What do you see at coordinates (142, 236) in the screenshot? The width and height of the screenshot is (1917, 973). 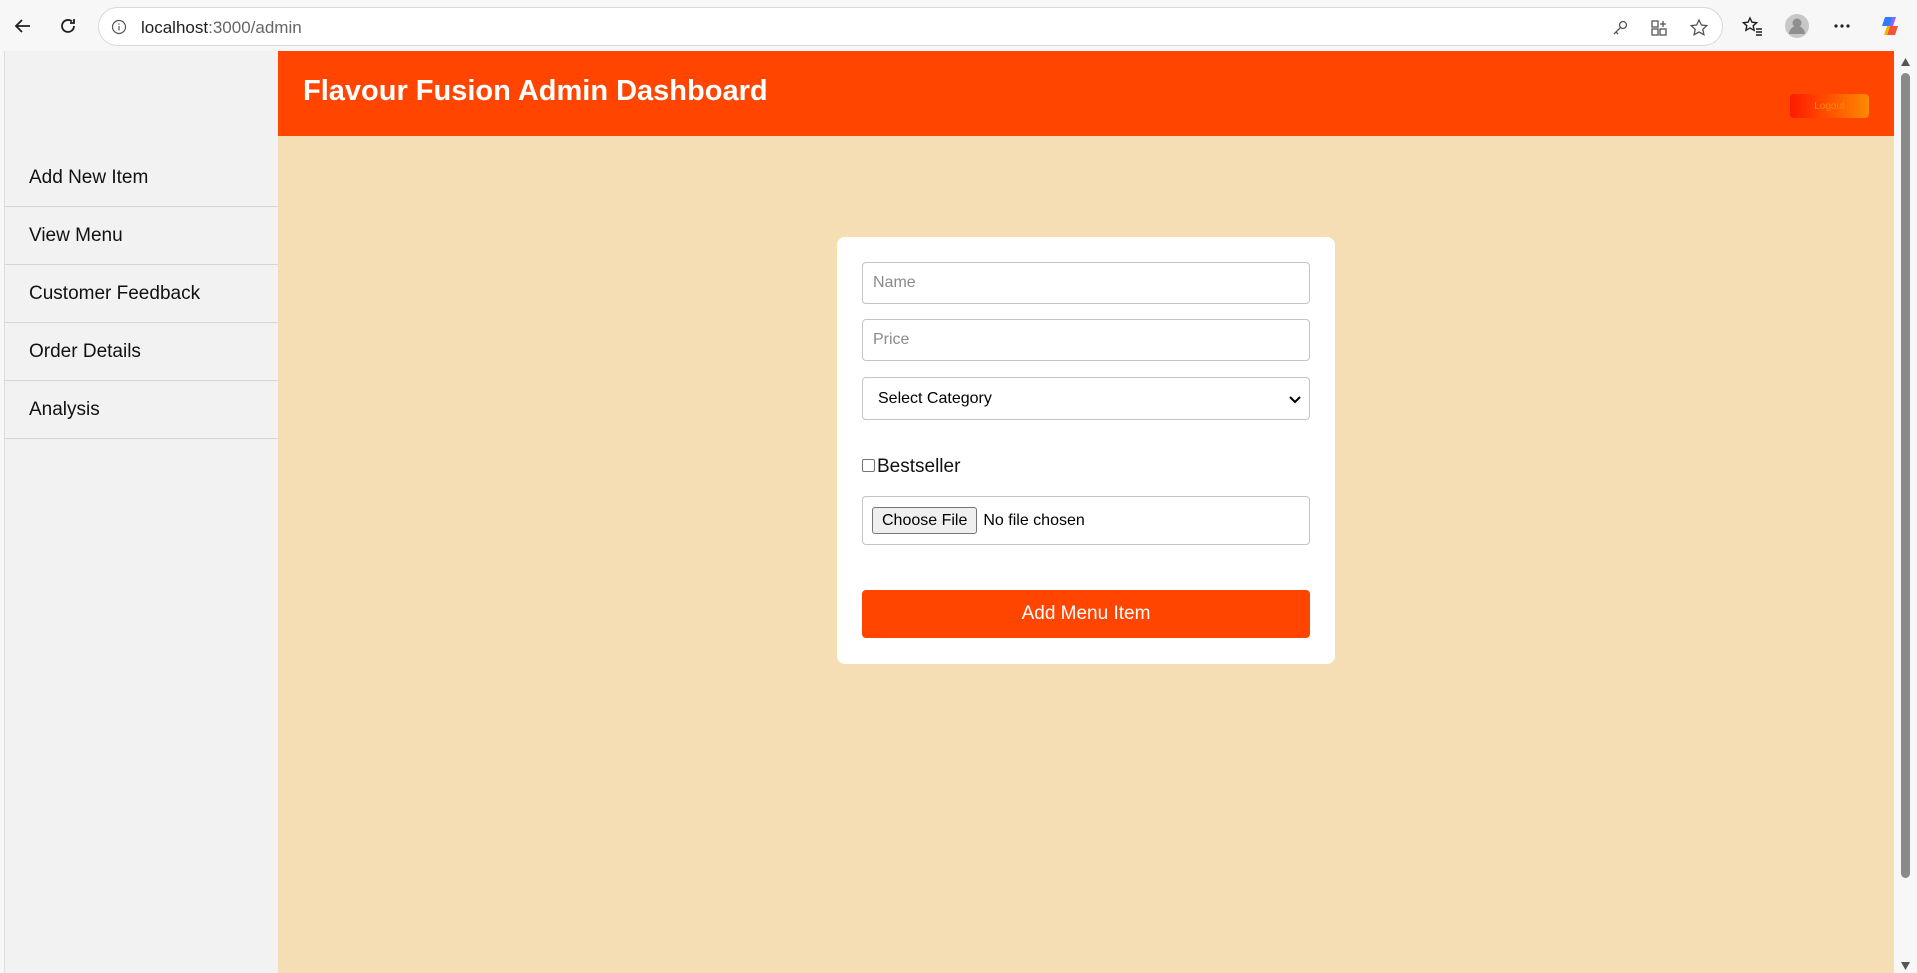 I see `sidebar-item-view-menu: View Menu` at bounding box center [142, 236].